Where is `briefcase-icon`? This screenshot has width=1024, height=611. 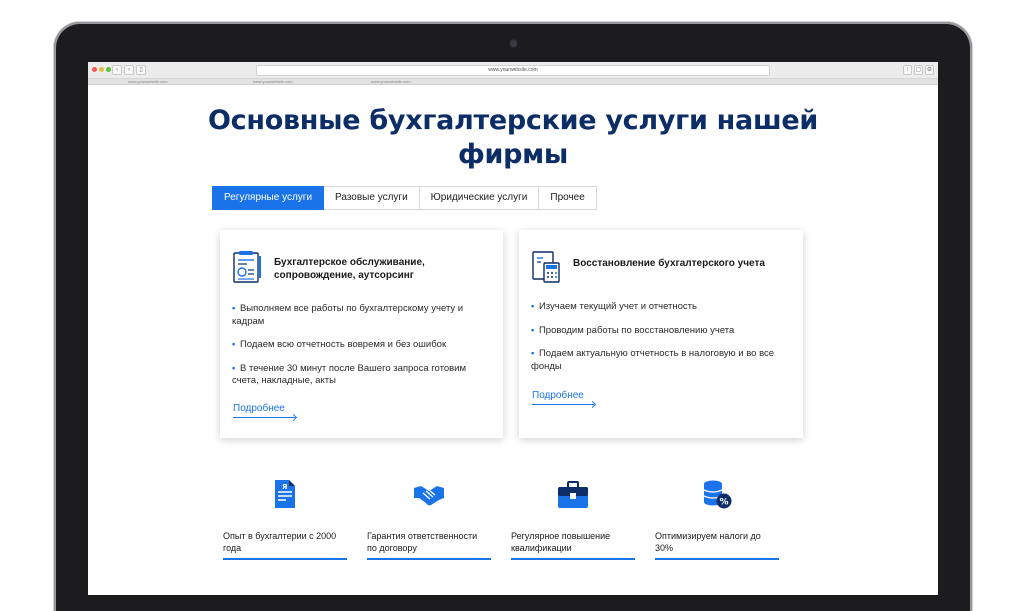
briefcase-icon is located at coordinates (573, 494).